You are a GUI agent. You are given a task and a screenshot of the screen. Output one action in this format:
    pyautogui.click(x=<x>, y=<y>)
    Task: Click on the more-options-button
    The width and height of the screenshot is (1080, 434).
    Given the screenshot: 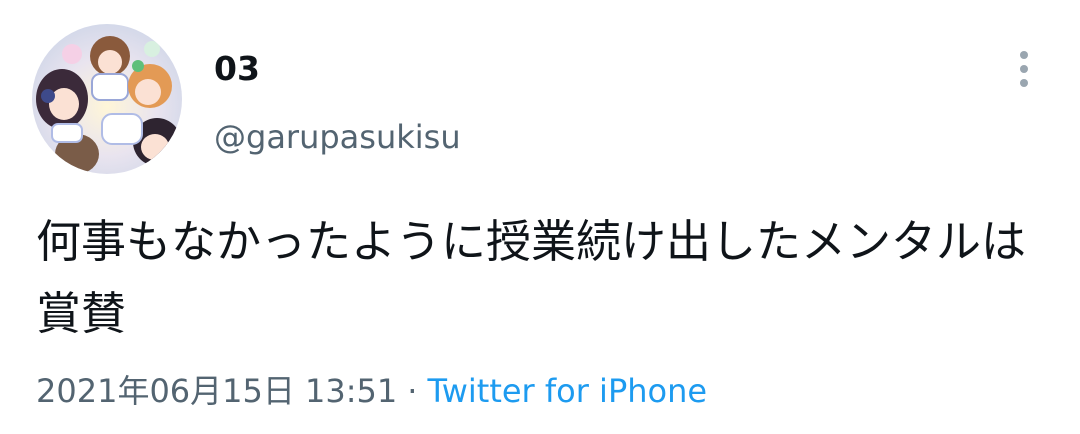 What is the action you would take?
    pyautogui.click(x=1024, y=70)
    